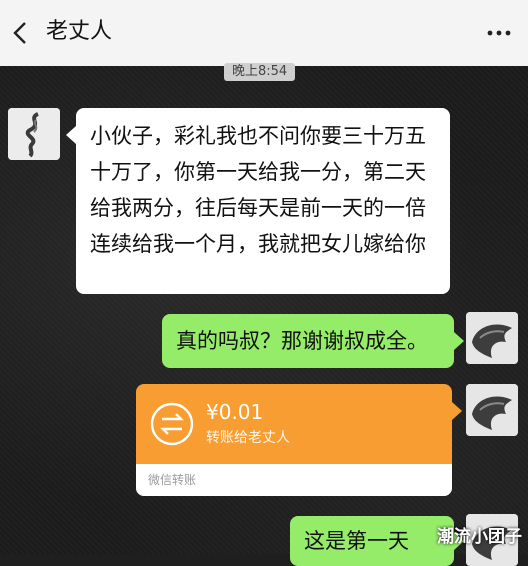 The height and width of the screenshot is (566, 528). What do you see at coordinates (372, 541) in the screenshot?
I see `outgoing-message: 这是第一天` at bounding box center [372, 541].